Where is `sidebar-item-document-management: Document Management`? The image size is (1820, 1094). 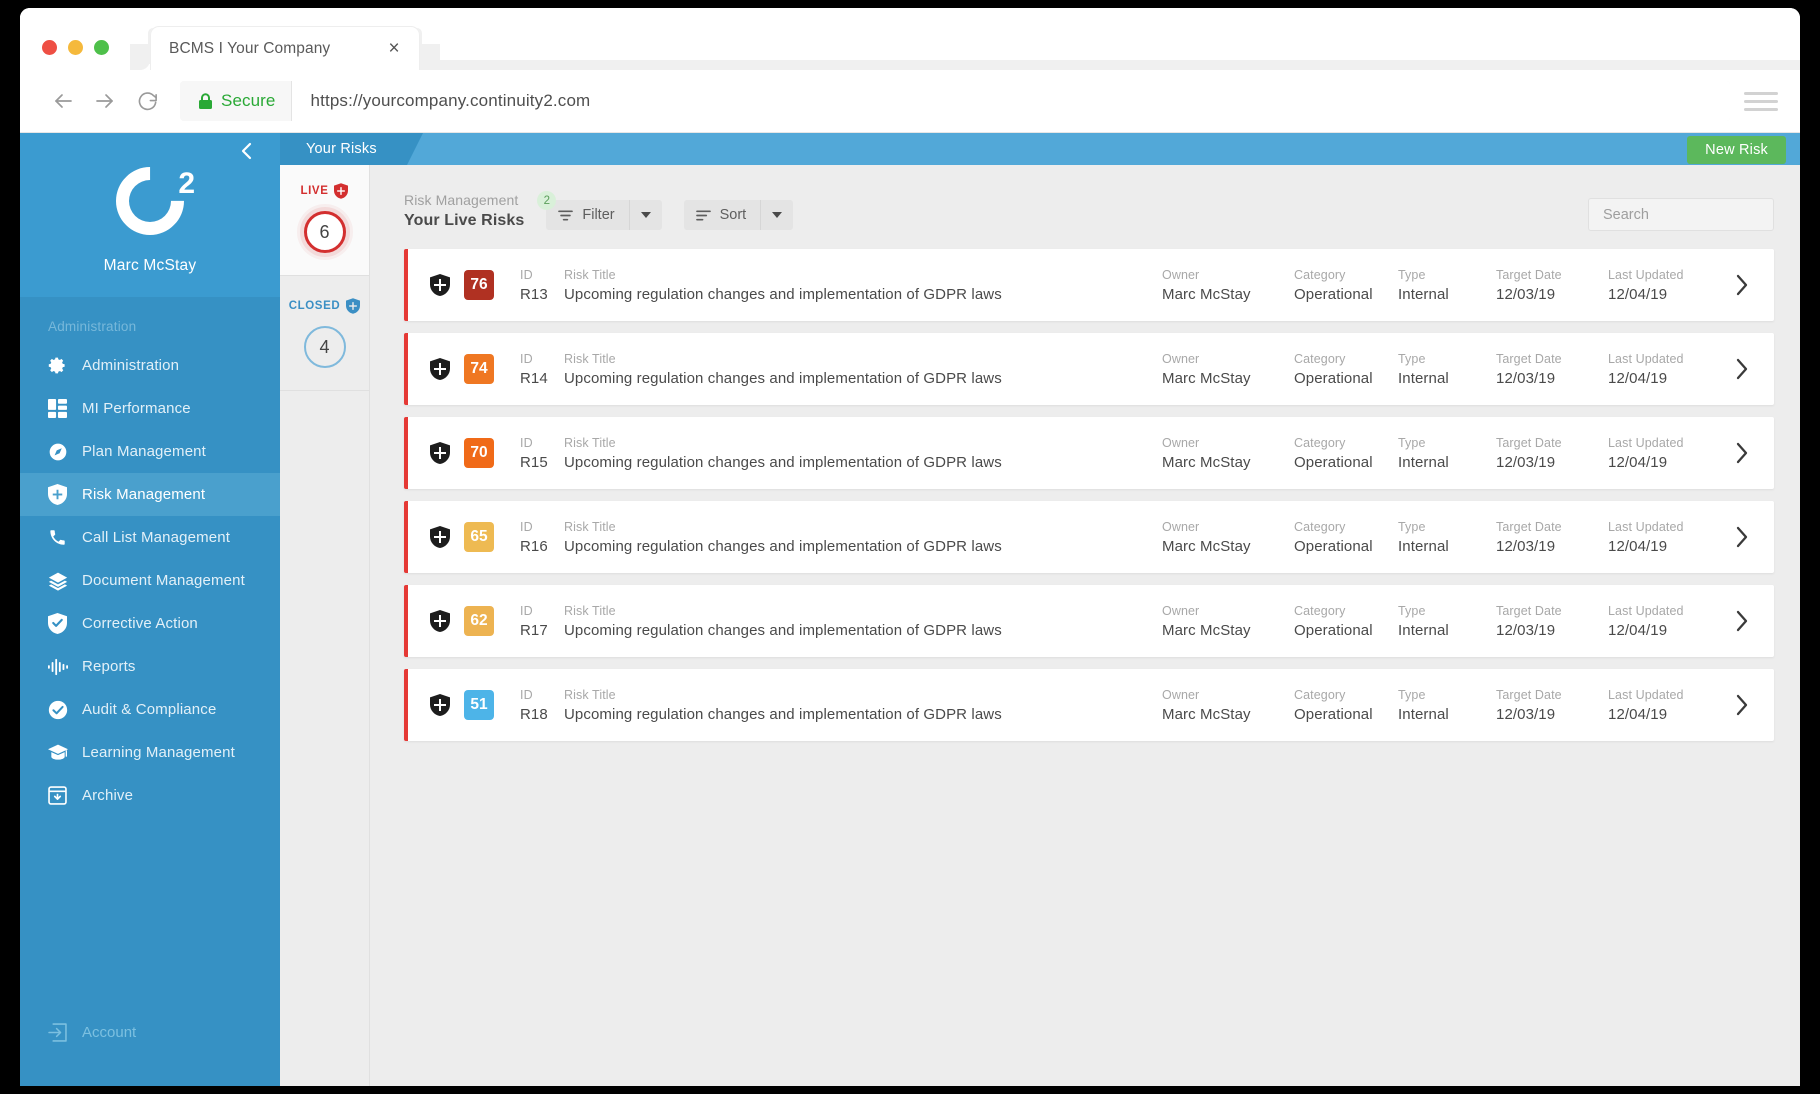
sidebar-item-document-management: Document Management is located at coordinates (150, 580).